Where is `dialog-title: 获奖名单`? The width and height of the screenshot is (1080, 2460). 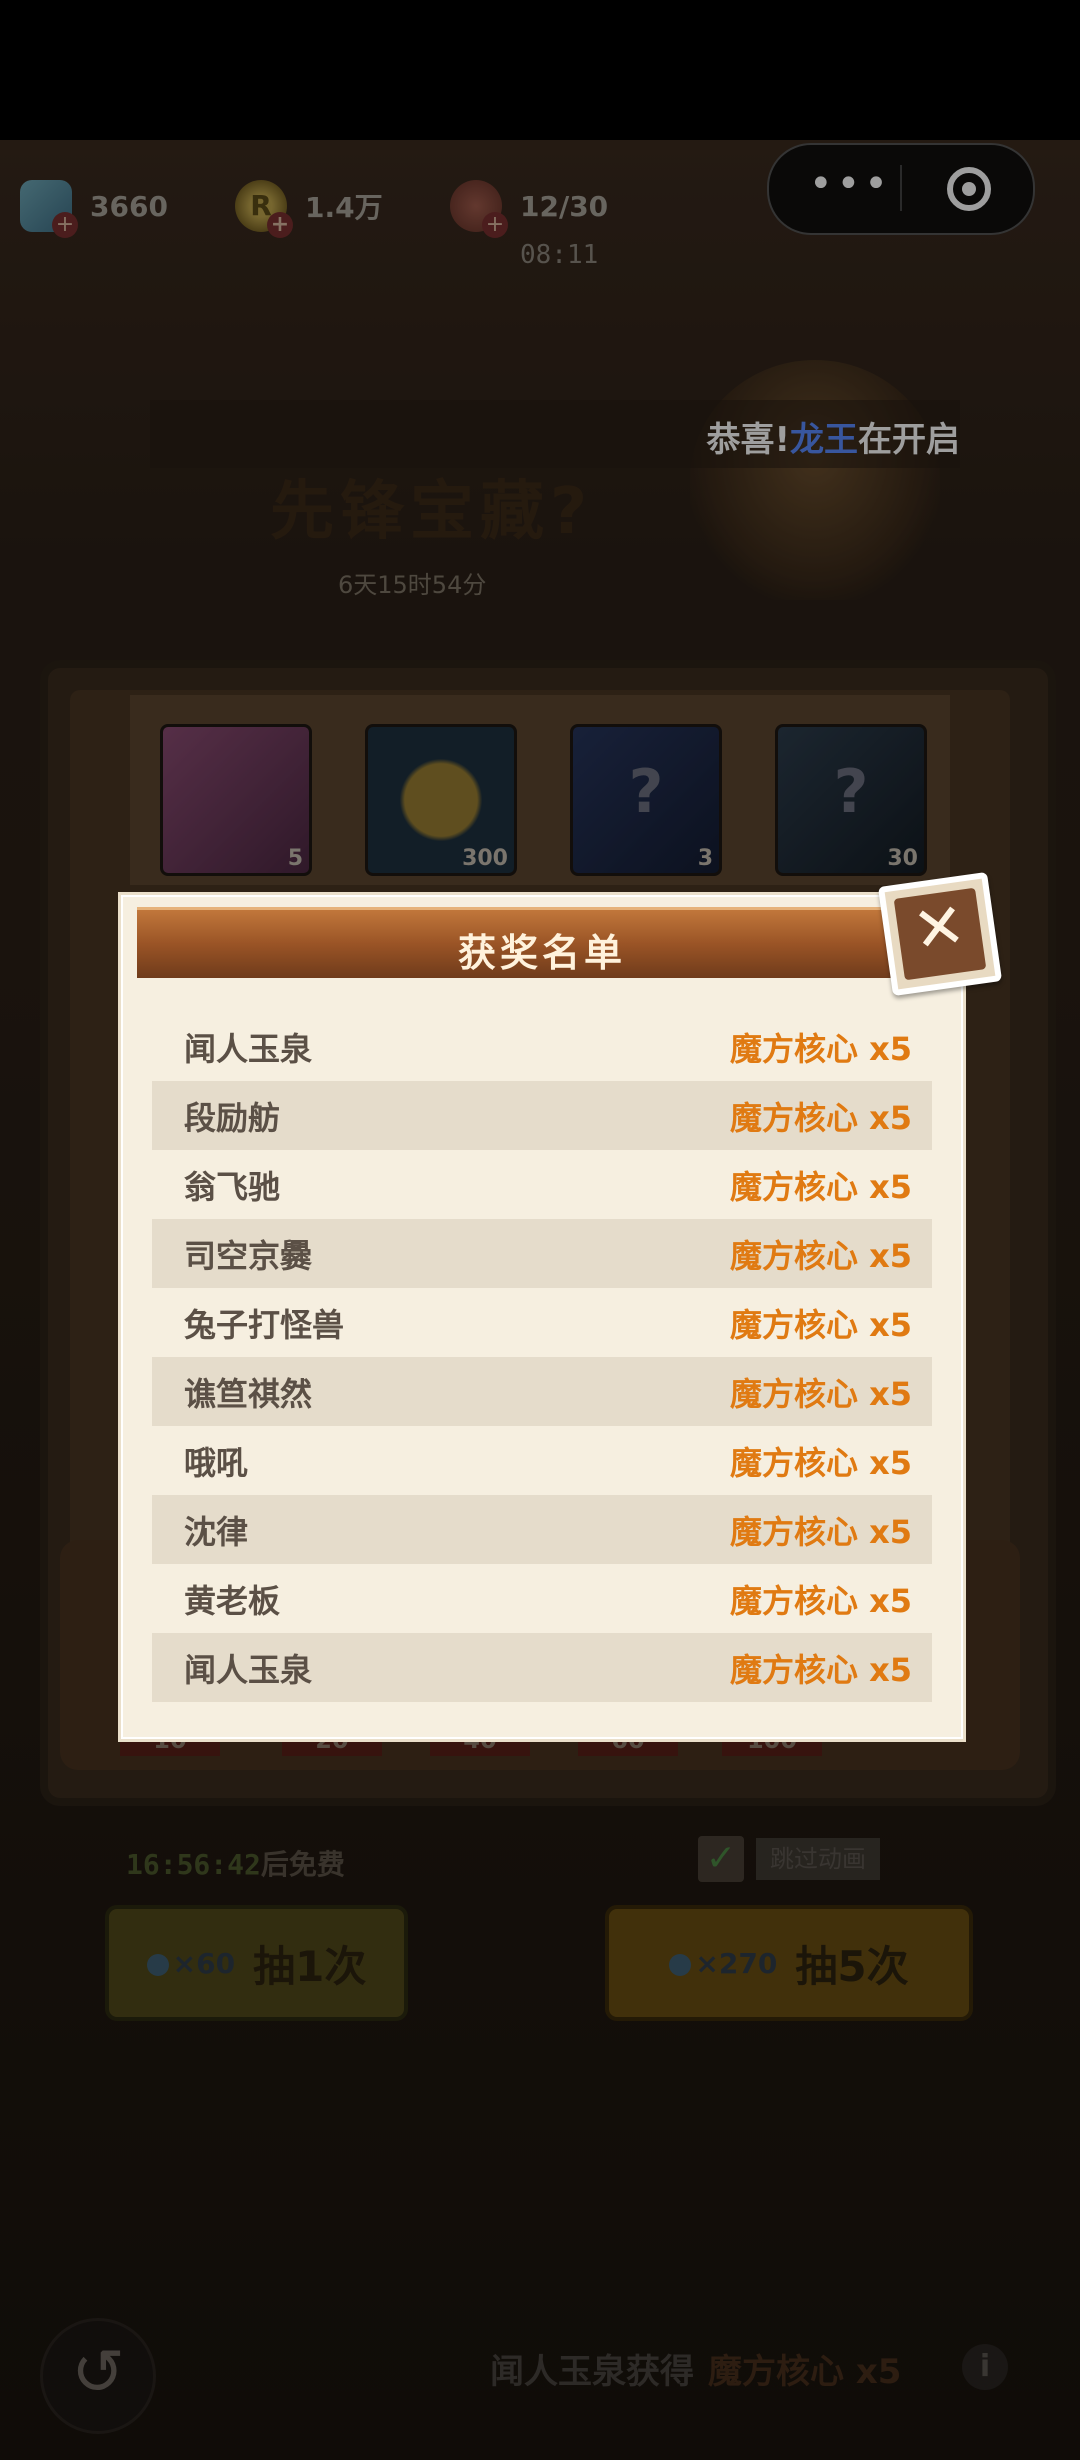 dialog-title: 获奖名单 is located at coordinates (541, 953).